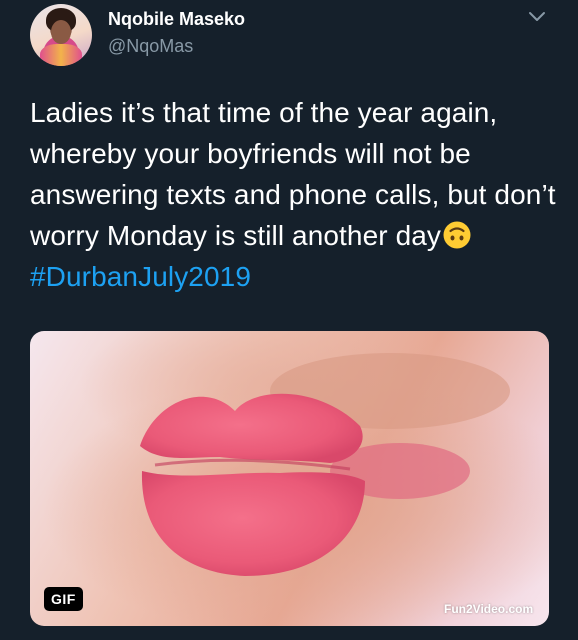 The width and height of the screenshot is (578, 640). What do you see at coordinates (537, 17) in the screenshot?
I see `chevron-down-icon` at bounding box center [537, 17].